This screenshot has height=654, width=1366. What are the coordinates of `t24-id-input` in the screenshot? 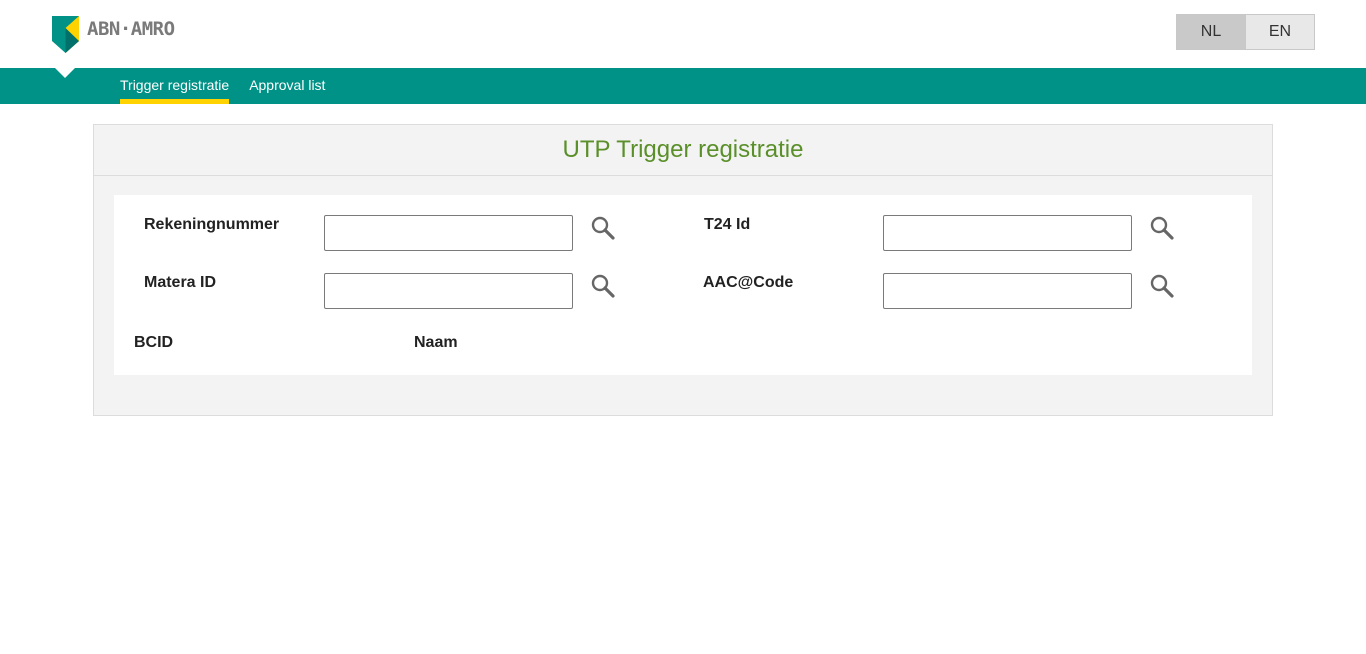 It's located at (1007, 233).